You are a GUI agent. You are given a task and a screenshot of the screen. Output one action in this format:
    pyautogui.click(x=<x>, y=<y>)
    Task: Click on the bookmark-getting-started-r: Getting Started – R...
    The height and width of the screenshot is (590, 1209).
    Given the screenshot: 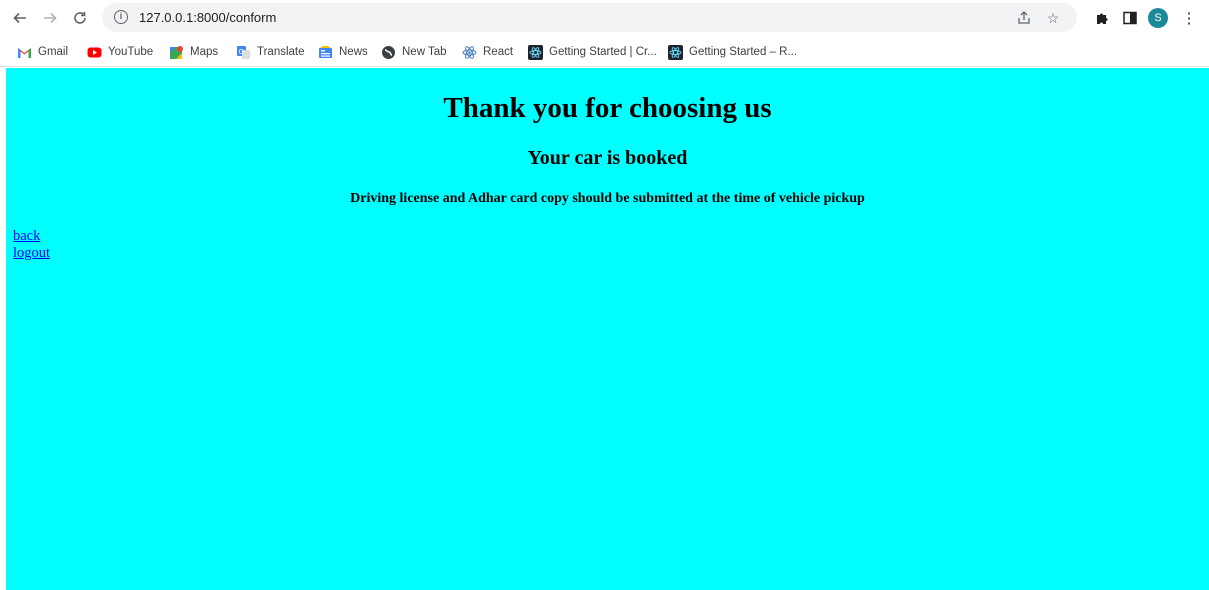 What is the action you would take?
    pyautogui.click(x=732, y=52)
    